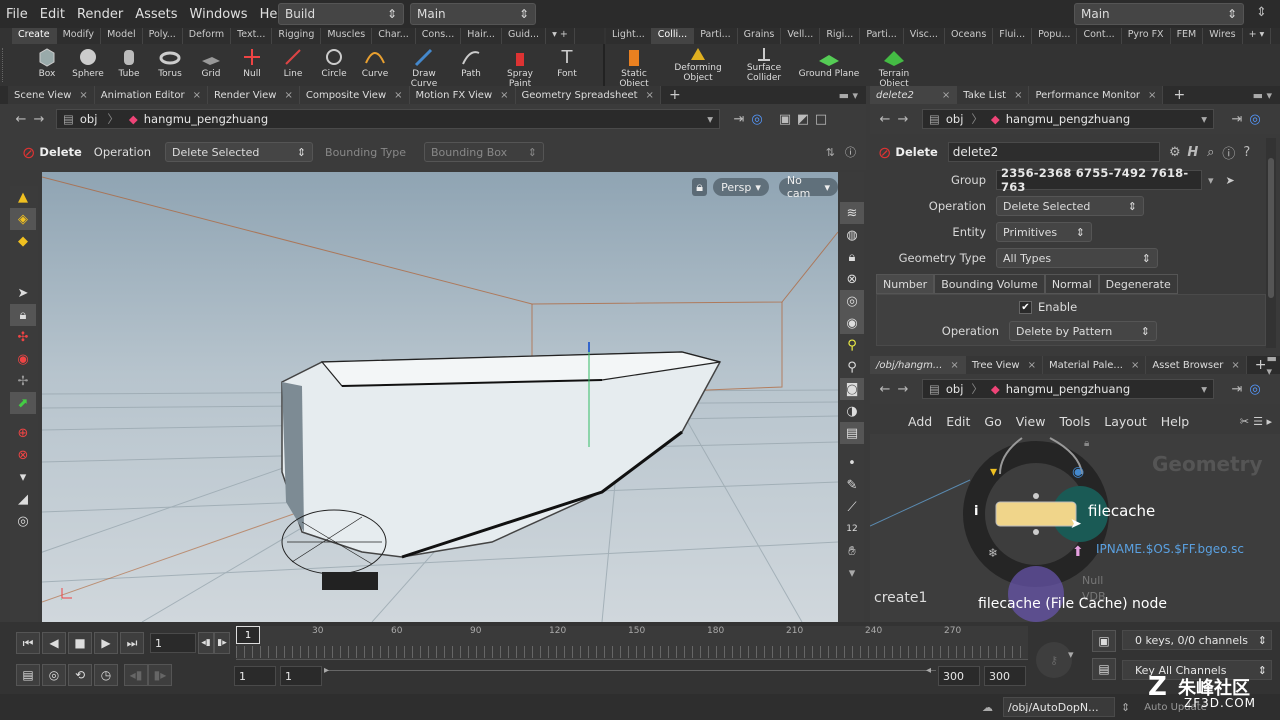 This screenshot has height=720, width=1280. Describe the element at coordinates (1071, 284) in the screenshot. I see `subtab-normal: Normal` at that location.